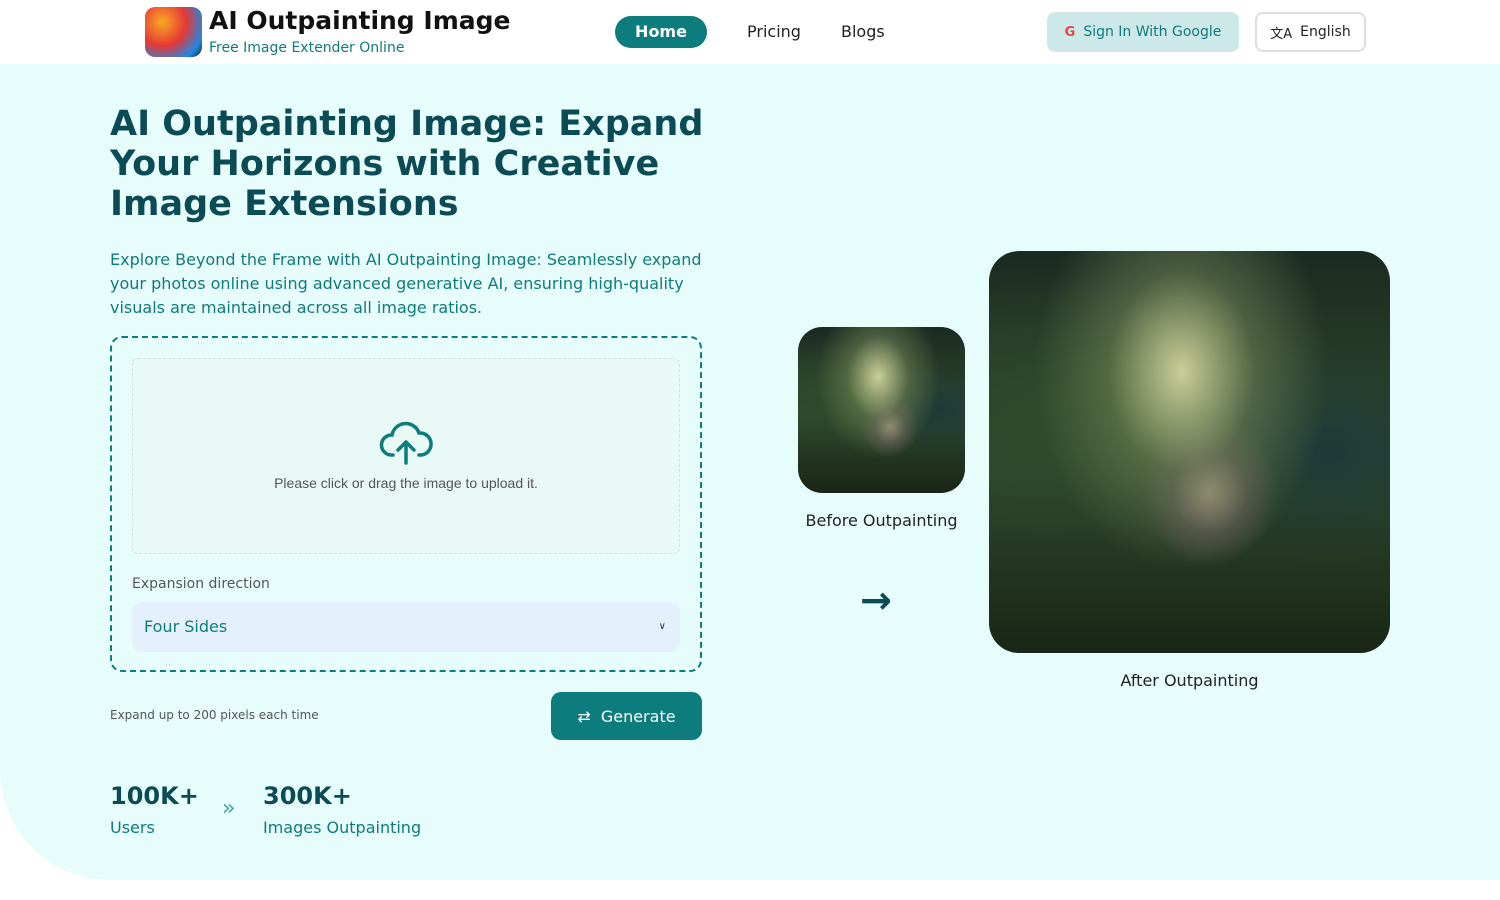 Image resolution: width=1500 pixels, height=900 pixels. I want to click on expansion-value: Four Sides, so click(186, 626).